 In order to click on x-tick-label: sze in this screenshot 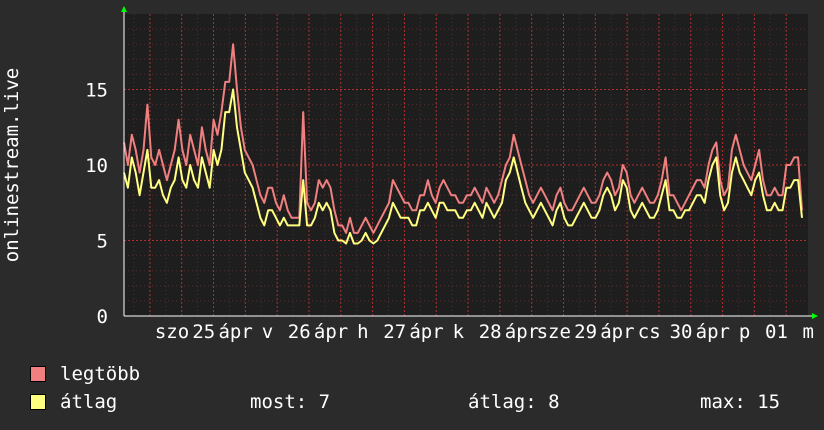, I will do `click(554, 332)`.